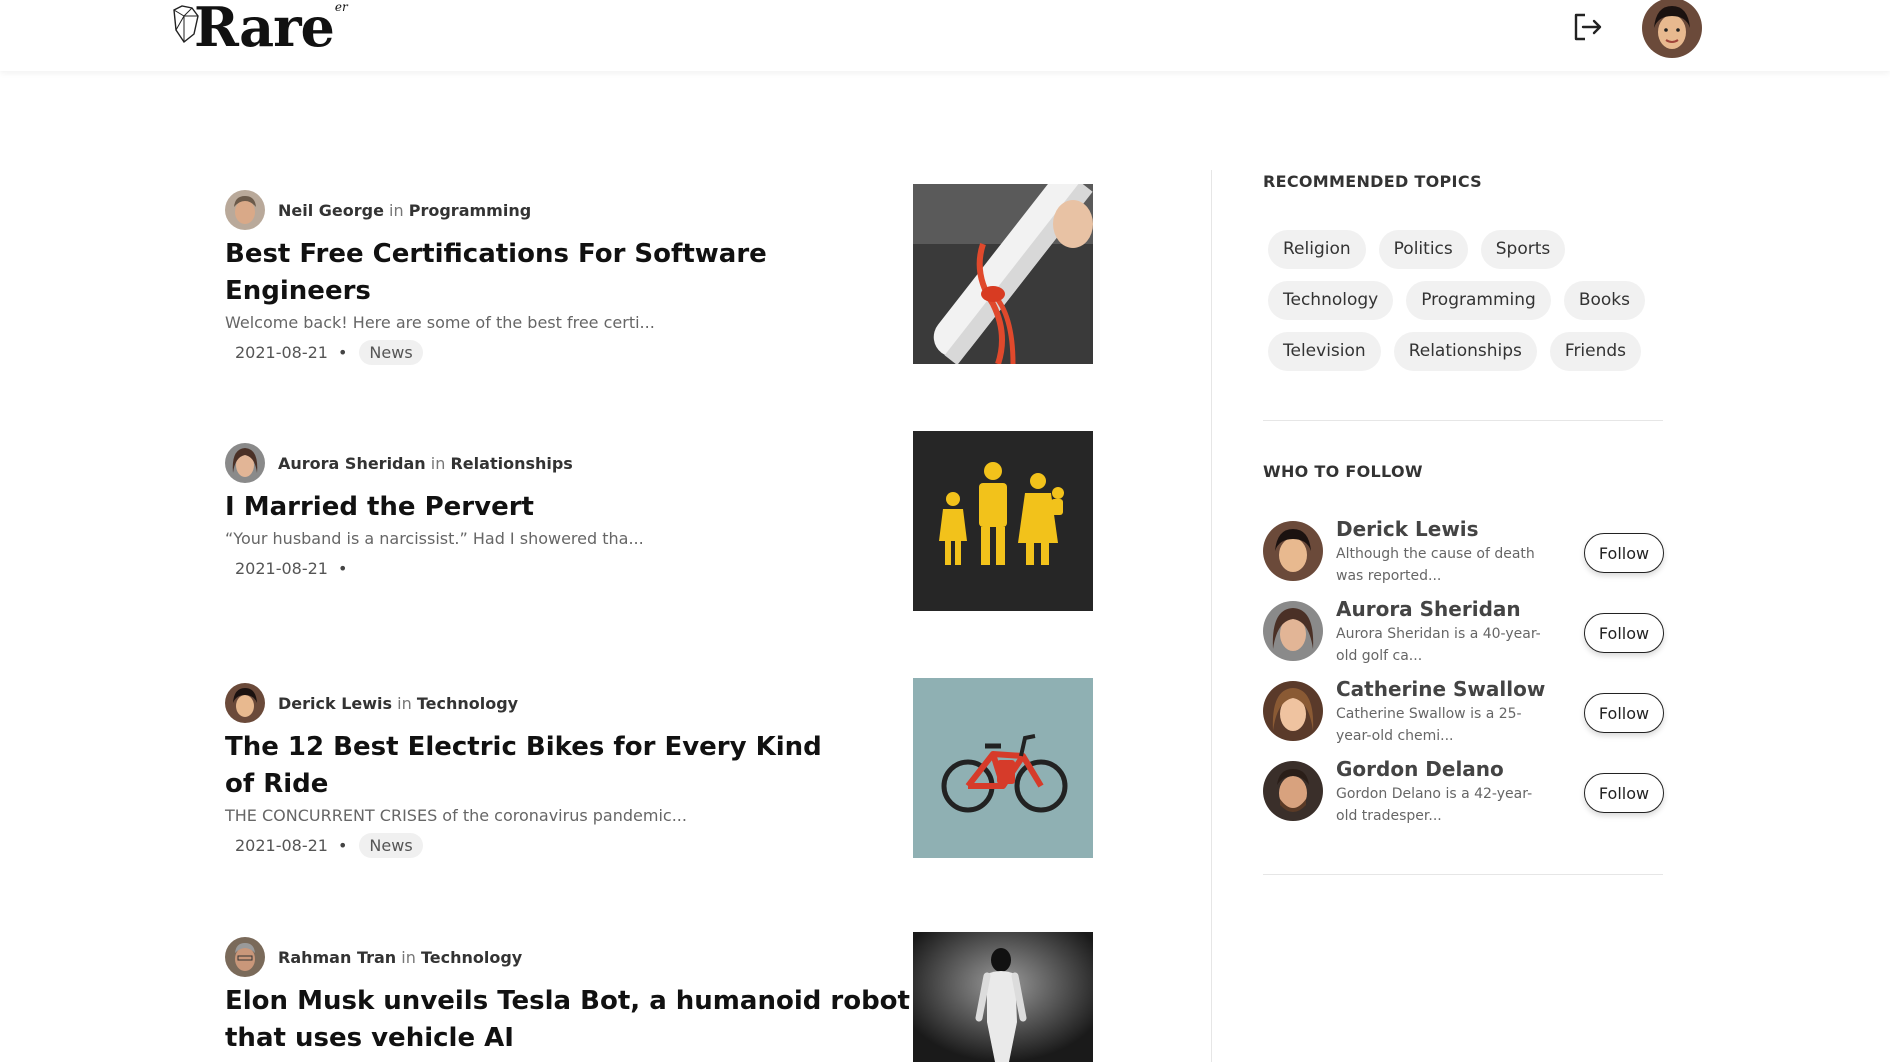  Describe the element at coordinates (540, 507) in the screenshot. I see `article-title: I Married the Pervert` at that location.